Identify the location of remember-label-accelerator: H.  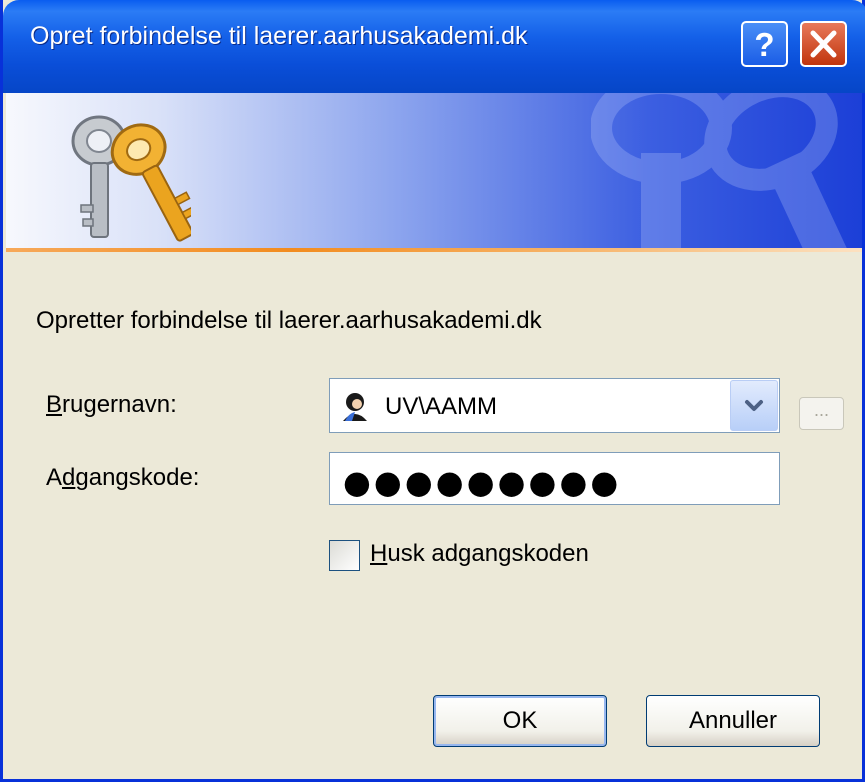
(379, 553).